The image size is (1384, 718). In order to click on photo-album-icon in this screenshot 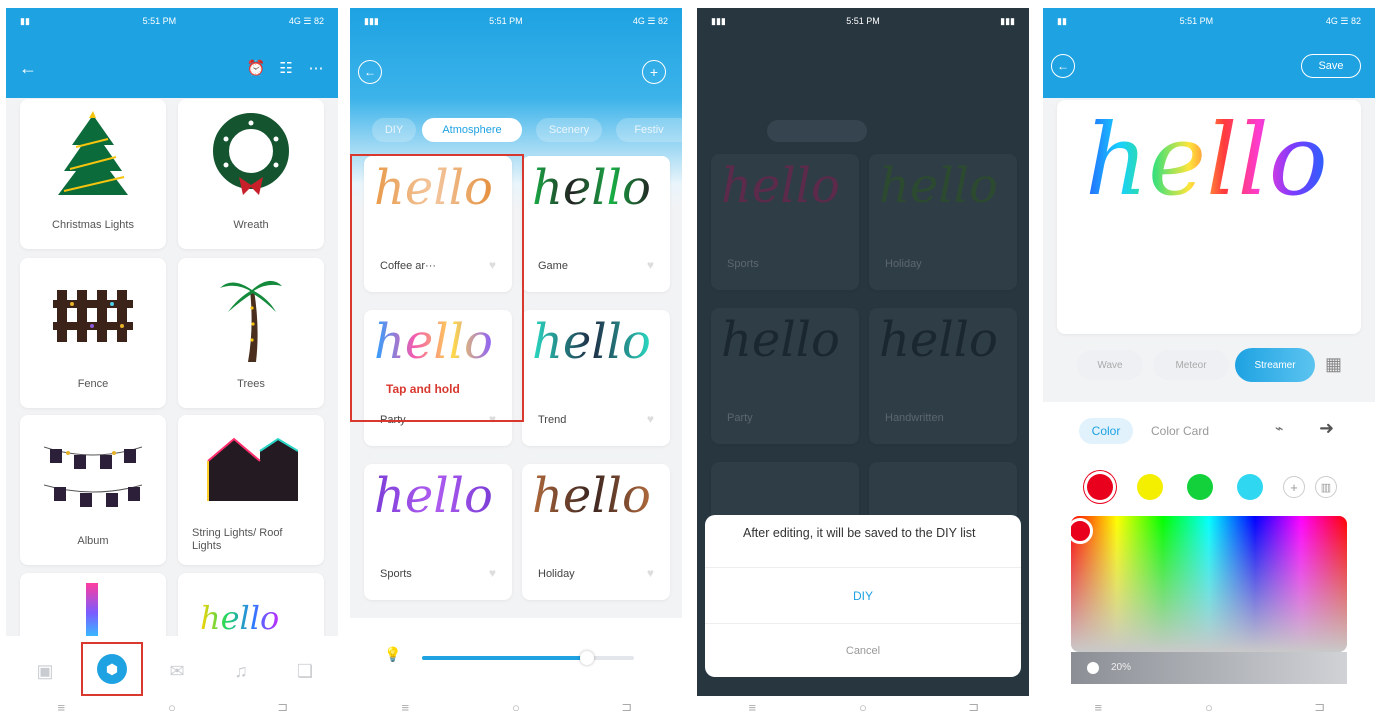, I will do `click(93, 476)`.